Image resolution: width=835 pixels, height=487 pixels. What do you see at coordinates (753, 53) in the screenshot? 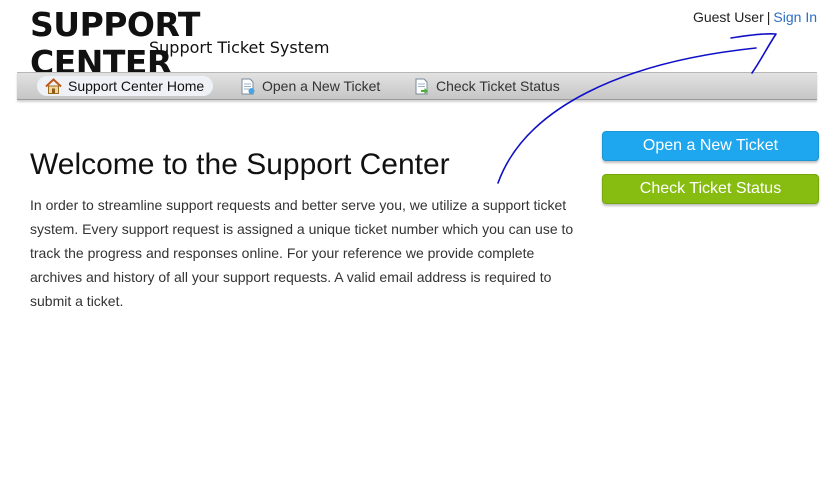
I see `annotation-arrowhead` at bounding box center [753, 53].